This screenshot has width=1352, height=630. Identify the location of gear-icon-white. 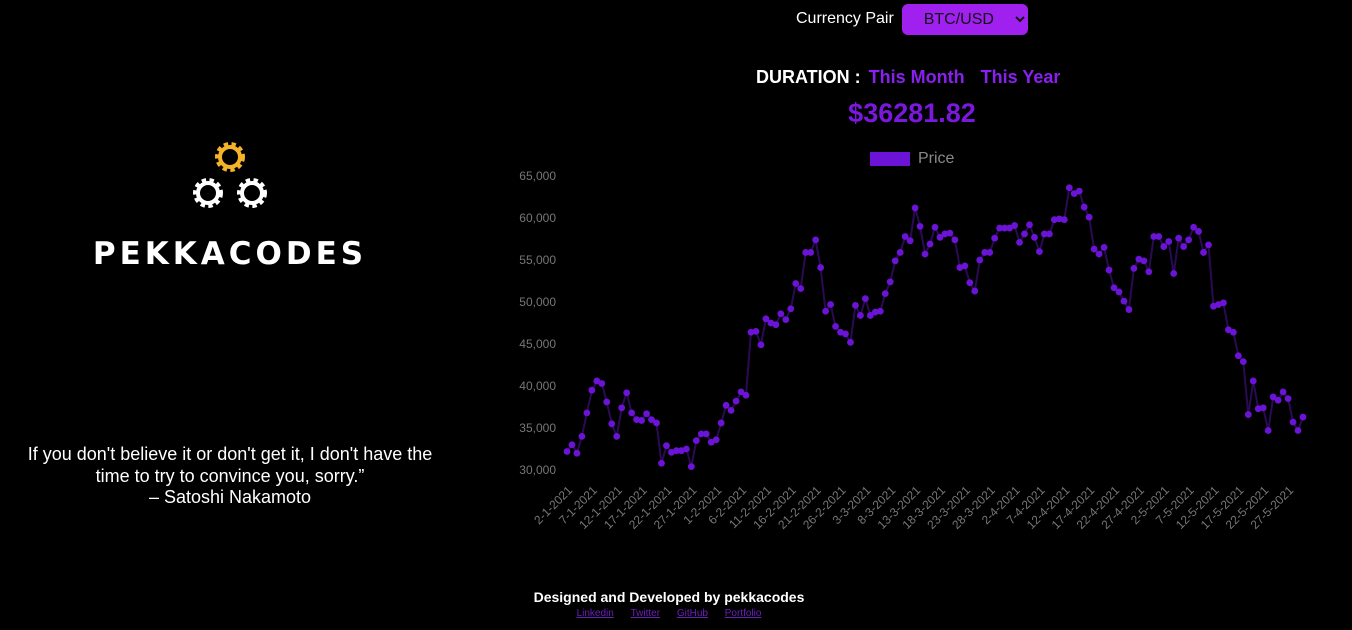
(252, 193).